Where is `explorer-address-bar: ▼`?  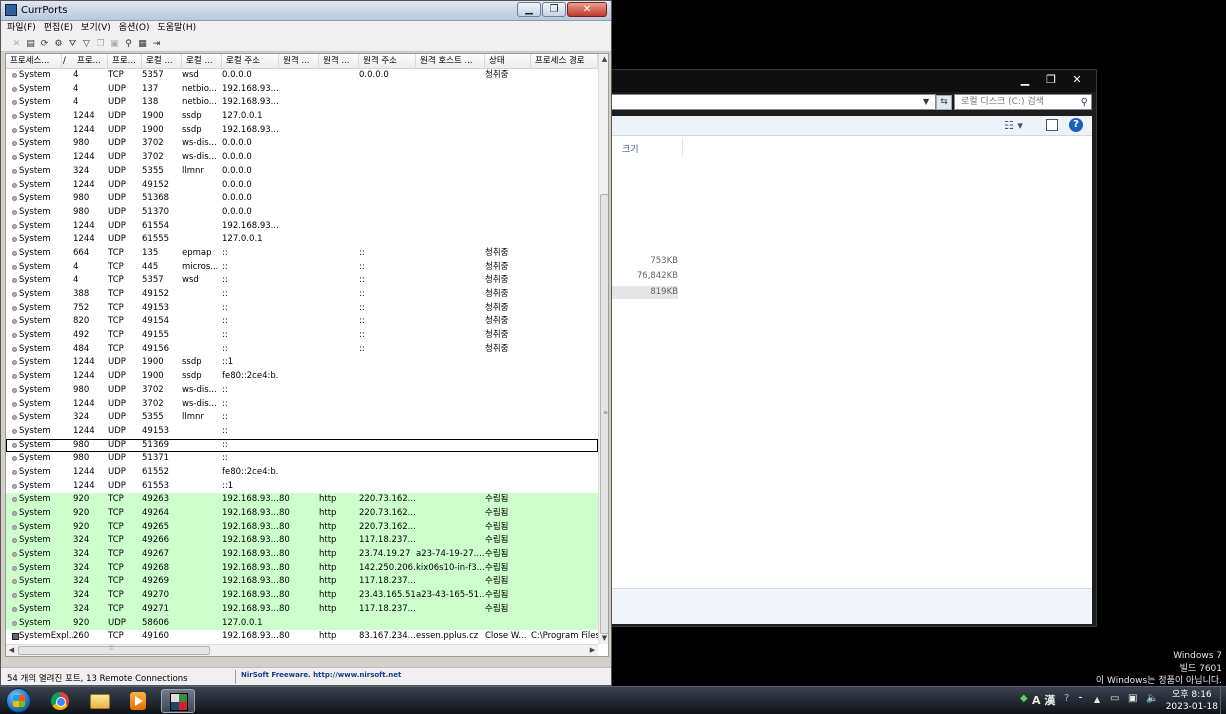 explorer-address-bar: ▼ is located at coordinates (771, 102).